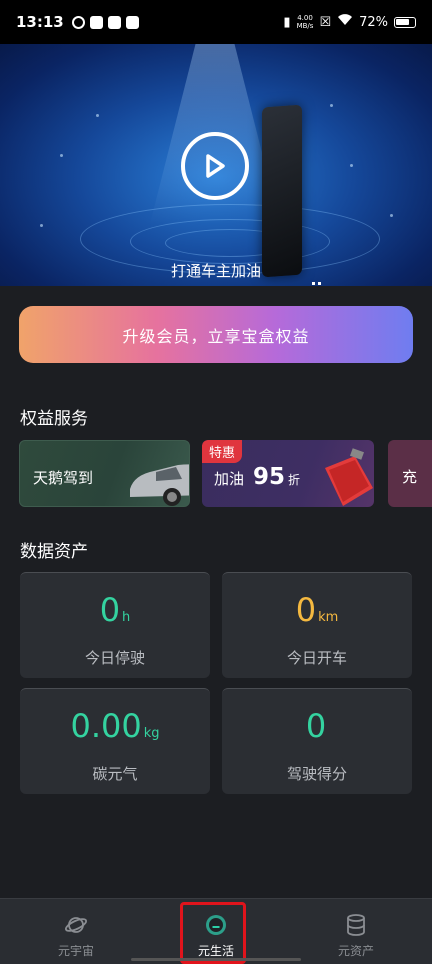 This screenshot has height=964, width=432. What do you see at coordinates (305, 18) in the screenshot?
I see `net-speed-value: 4.00` at bounding box center [305, 18].